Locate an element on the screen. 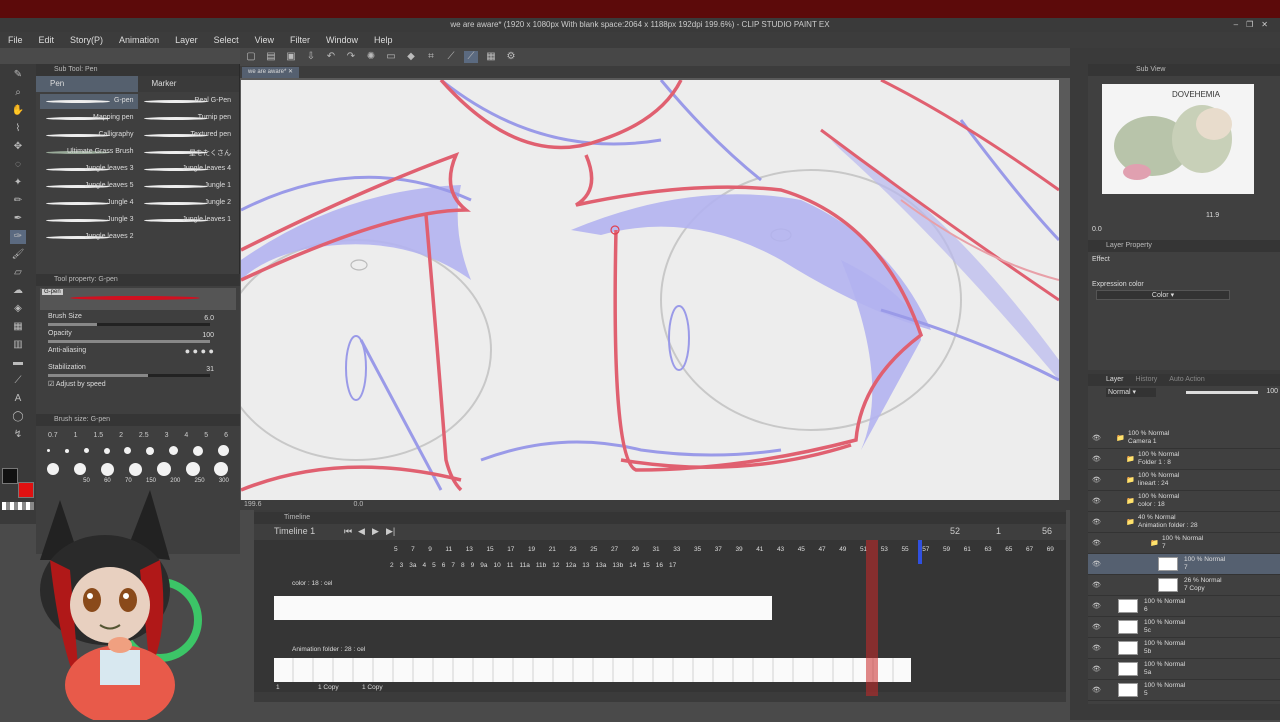  text-icon: A is located at coordinates (18, 399).